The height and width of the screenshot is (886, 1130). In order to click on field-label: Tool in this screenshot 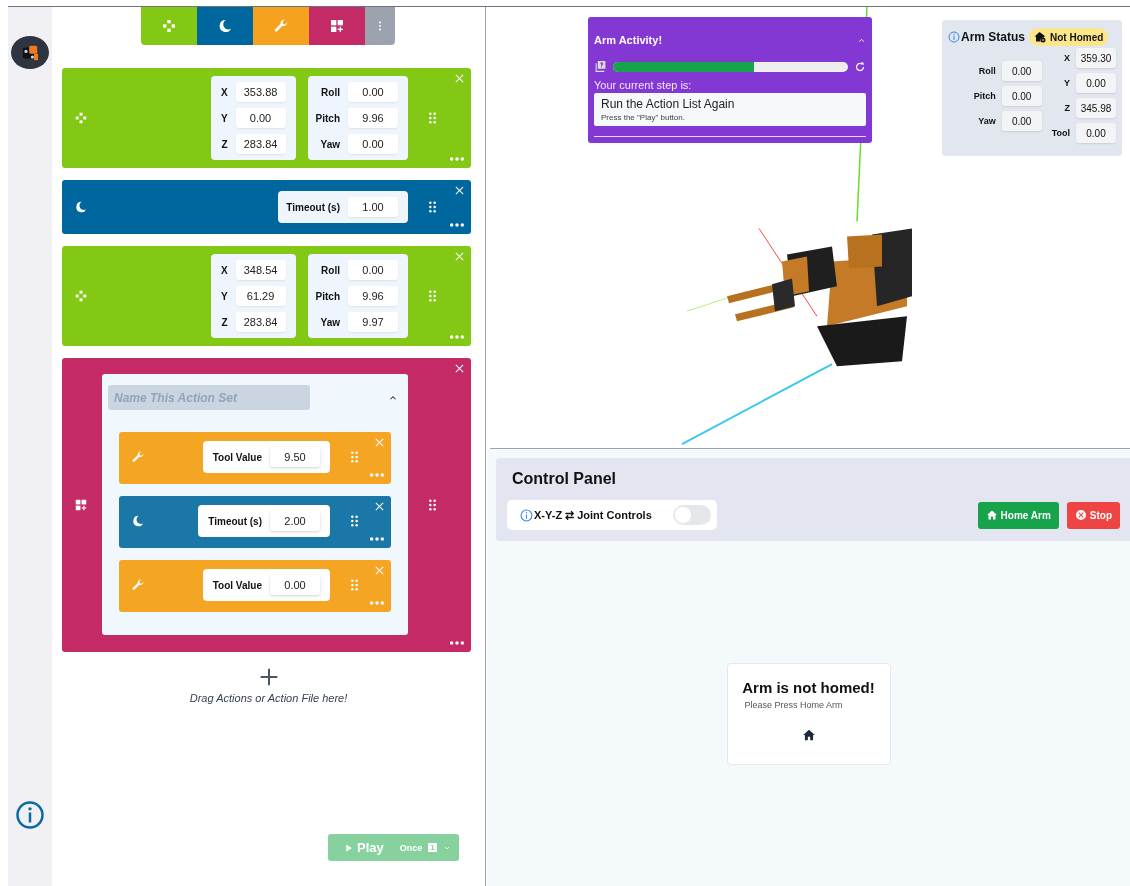, I will do `click(1060, 133)`.